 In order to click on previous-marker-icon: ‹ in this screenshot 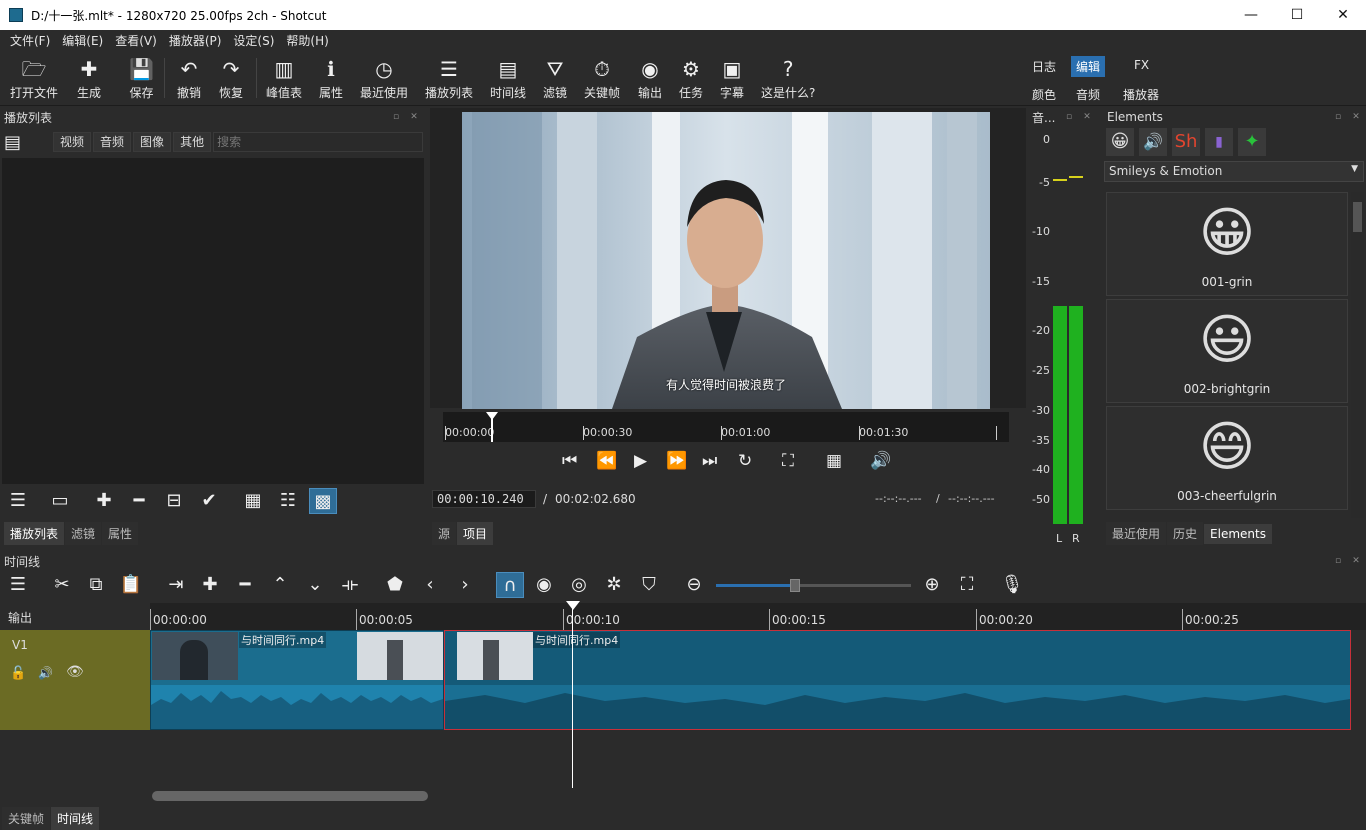, I will do `click(430, 585)`.